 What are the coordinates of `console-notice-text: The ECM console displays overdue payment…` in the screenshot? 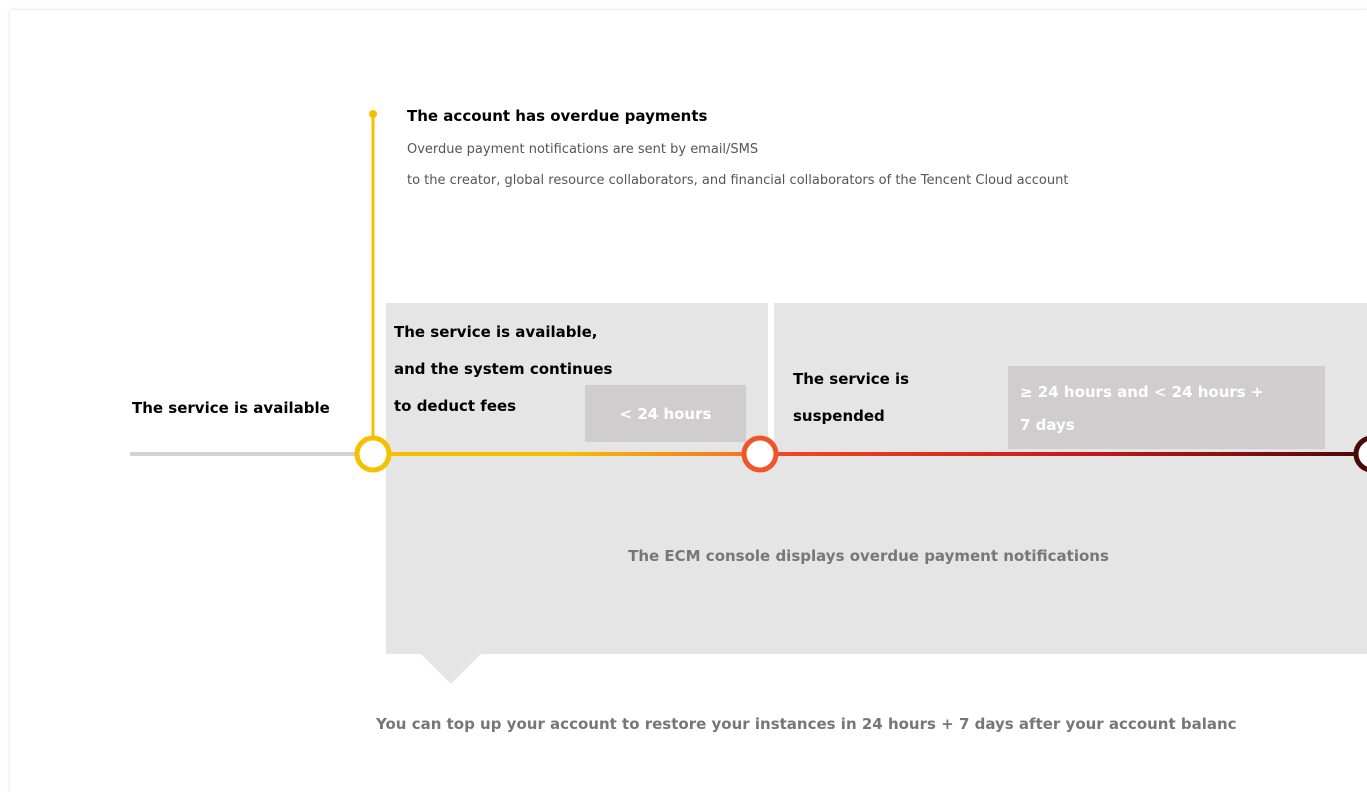 It's located at (868, 556).